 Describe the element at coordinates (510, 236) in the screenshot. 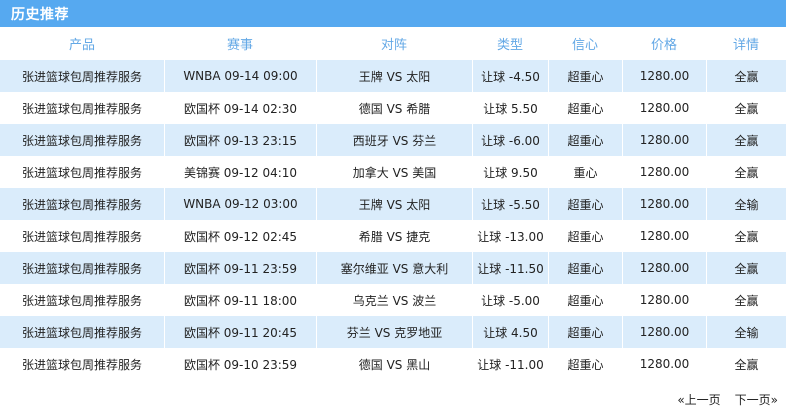

I see `cell-type: 让球 -13.00` at that location.